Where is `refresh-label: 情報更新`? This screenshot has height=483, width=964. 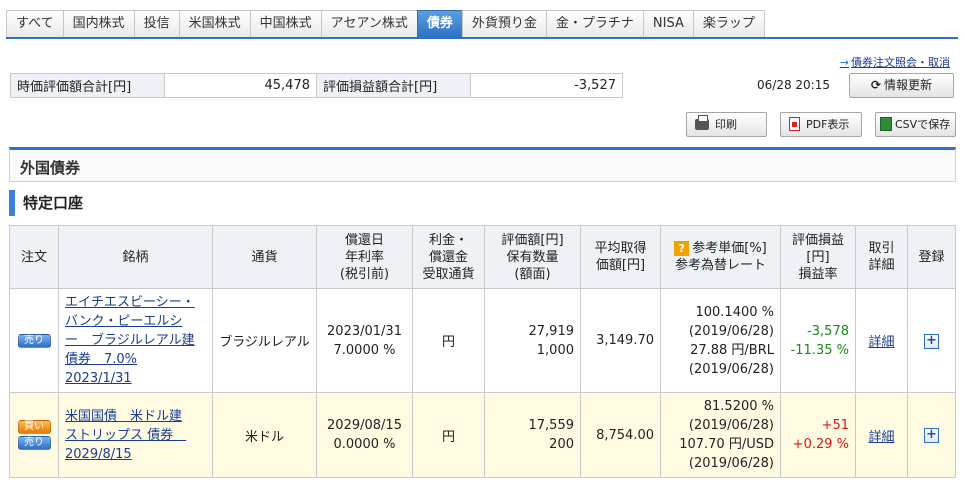 refresh-label: 情報更新 is located at coordinates (908, 85).